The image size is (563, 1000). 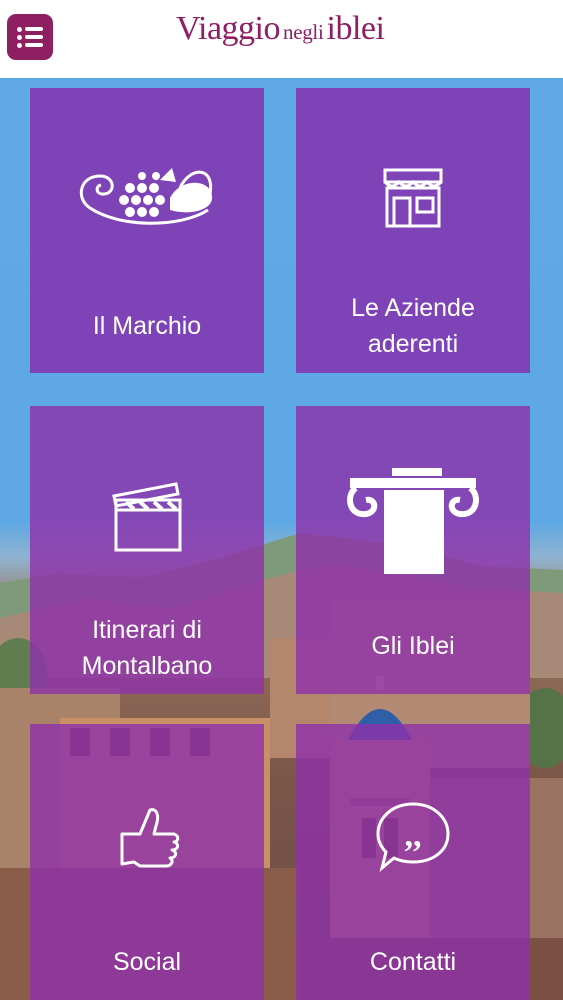 I want to click on clapperboard-icon, so click(x=147, y=517).